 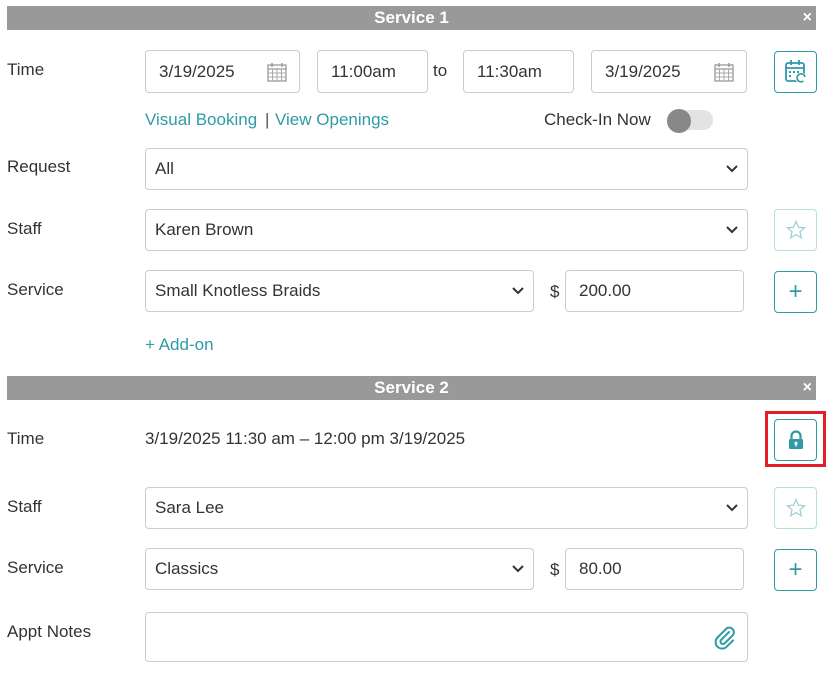 I want to click on end-date-field: 3/19/2025, so click(x=669, y=71).